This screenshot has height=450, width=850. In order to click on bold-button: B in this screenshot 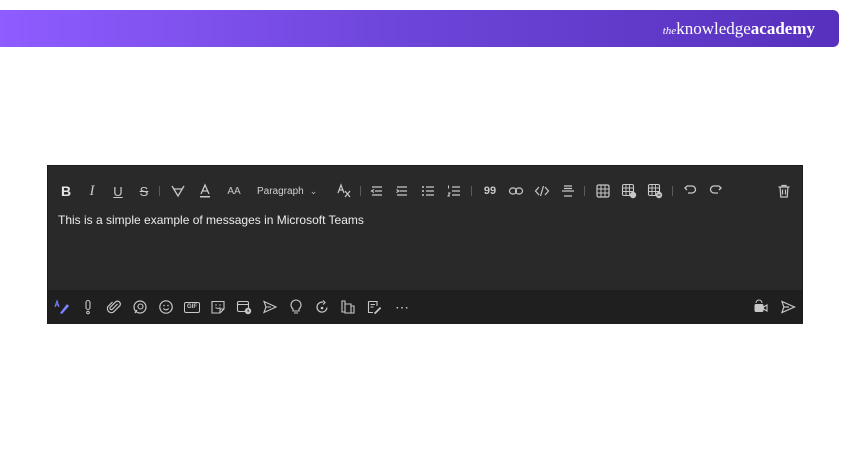, I will do `click(66, 191)`.